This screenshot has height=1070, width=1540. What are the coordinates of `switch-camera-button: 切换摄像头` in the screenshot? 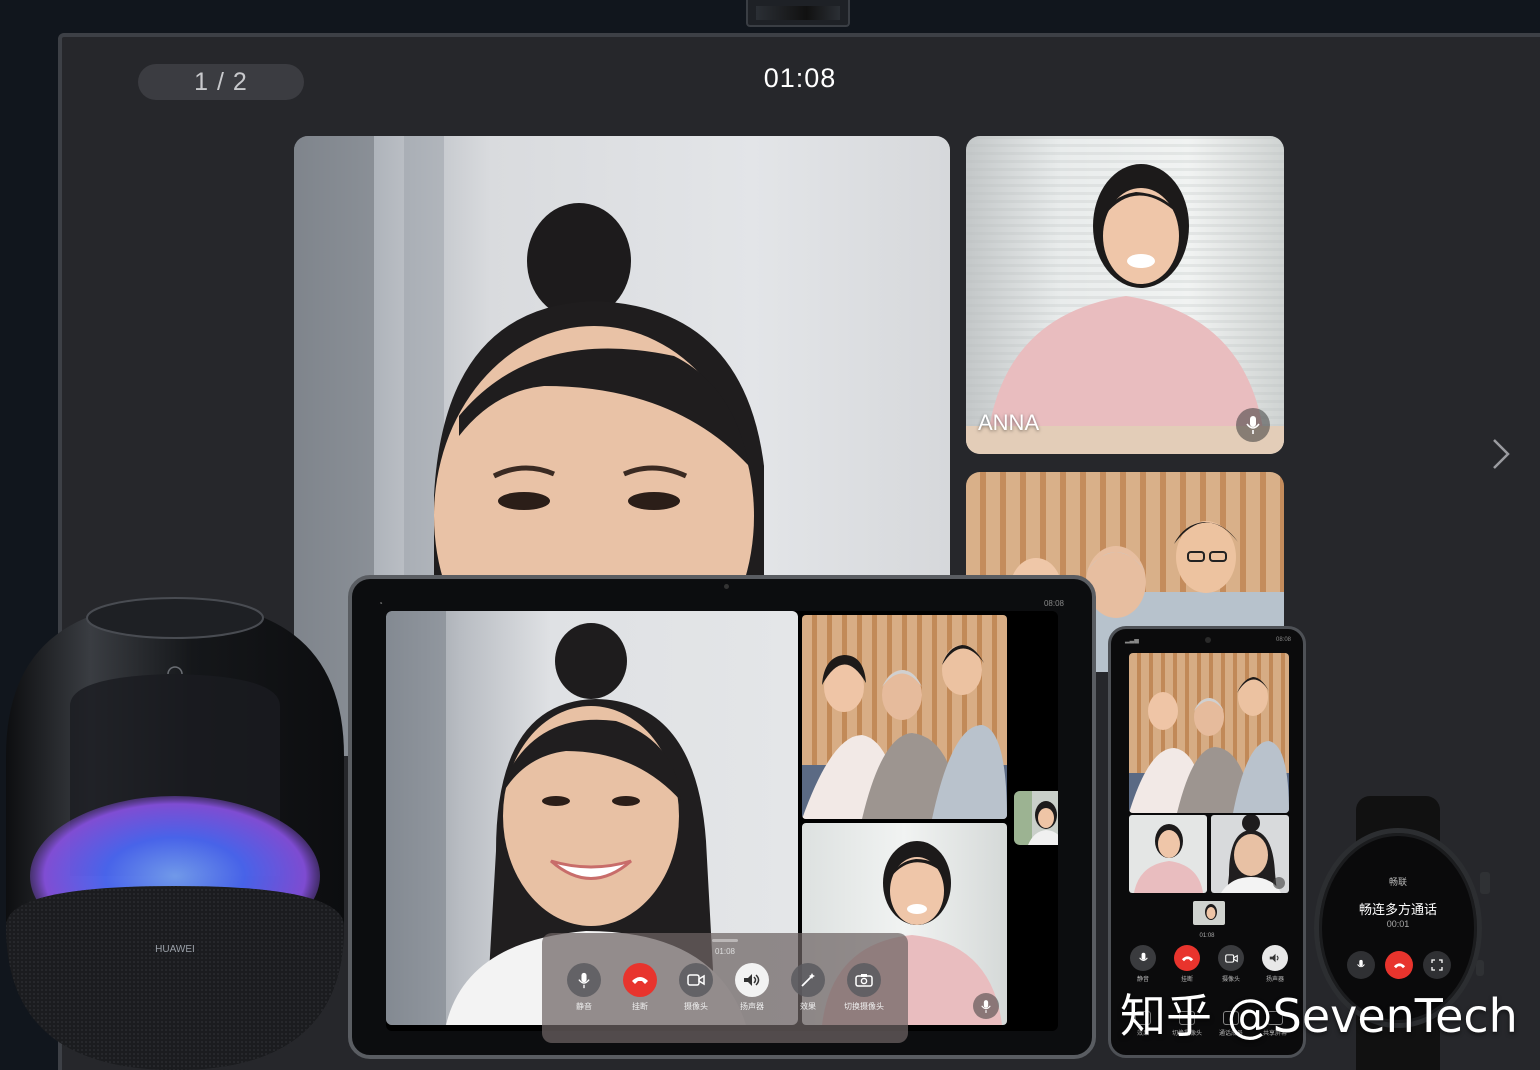 It's located at (864, 987).